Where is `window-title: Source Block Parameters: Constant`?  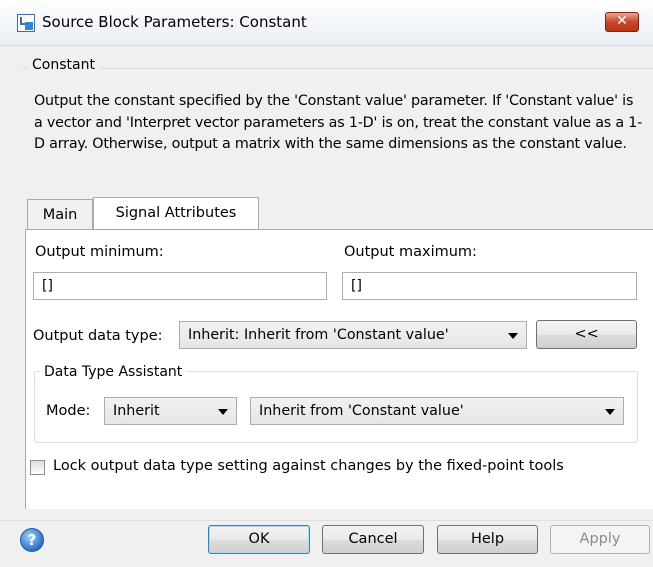 window-title: Source Block Parameters: Constant is located at coordinates (174, 22).